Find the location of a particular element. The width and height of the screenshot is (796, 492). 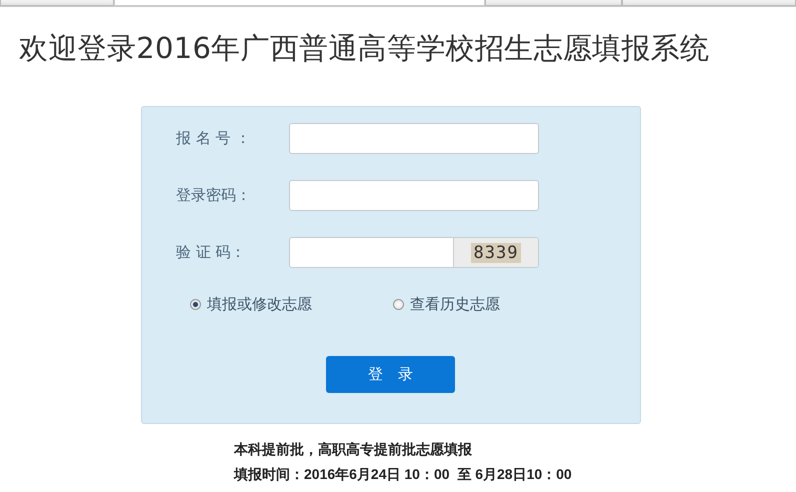

notice-text: 本科提前批，高职高专提前批志愿填报 is located at coordinates (353, 449).